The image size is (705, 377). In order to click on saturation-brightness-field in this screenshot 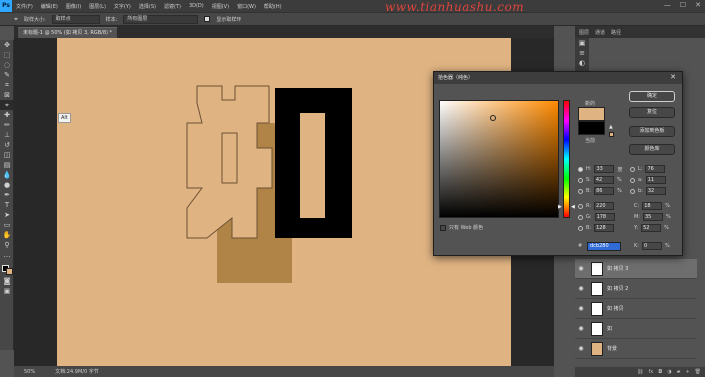, I will do `click(499, 159)`.